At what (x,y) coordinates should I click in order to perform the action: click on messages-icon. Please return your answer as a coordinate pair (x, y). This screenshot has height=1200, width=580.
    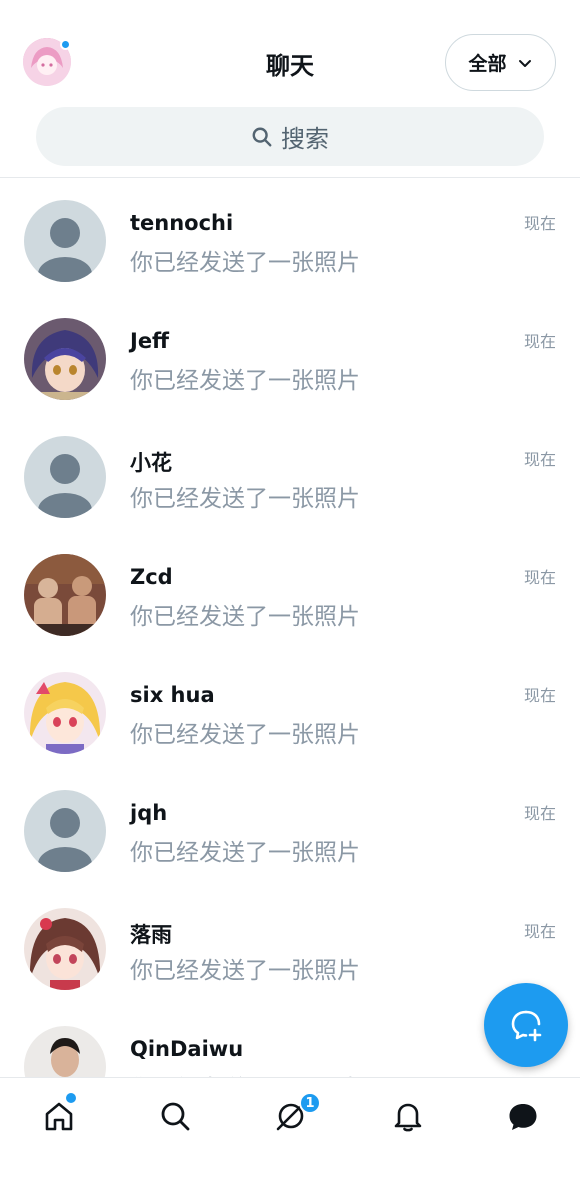
    Looking at the image, I should click on (523, 1117).